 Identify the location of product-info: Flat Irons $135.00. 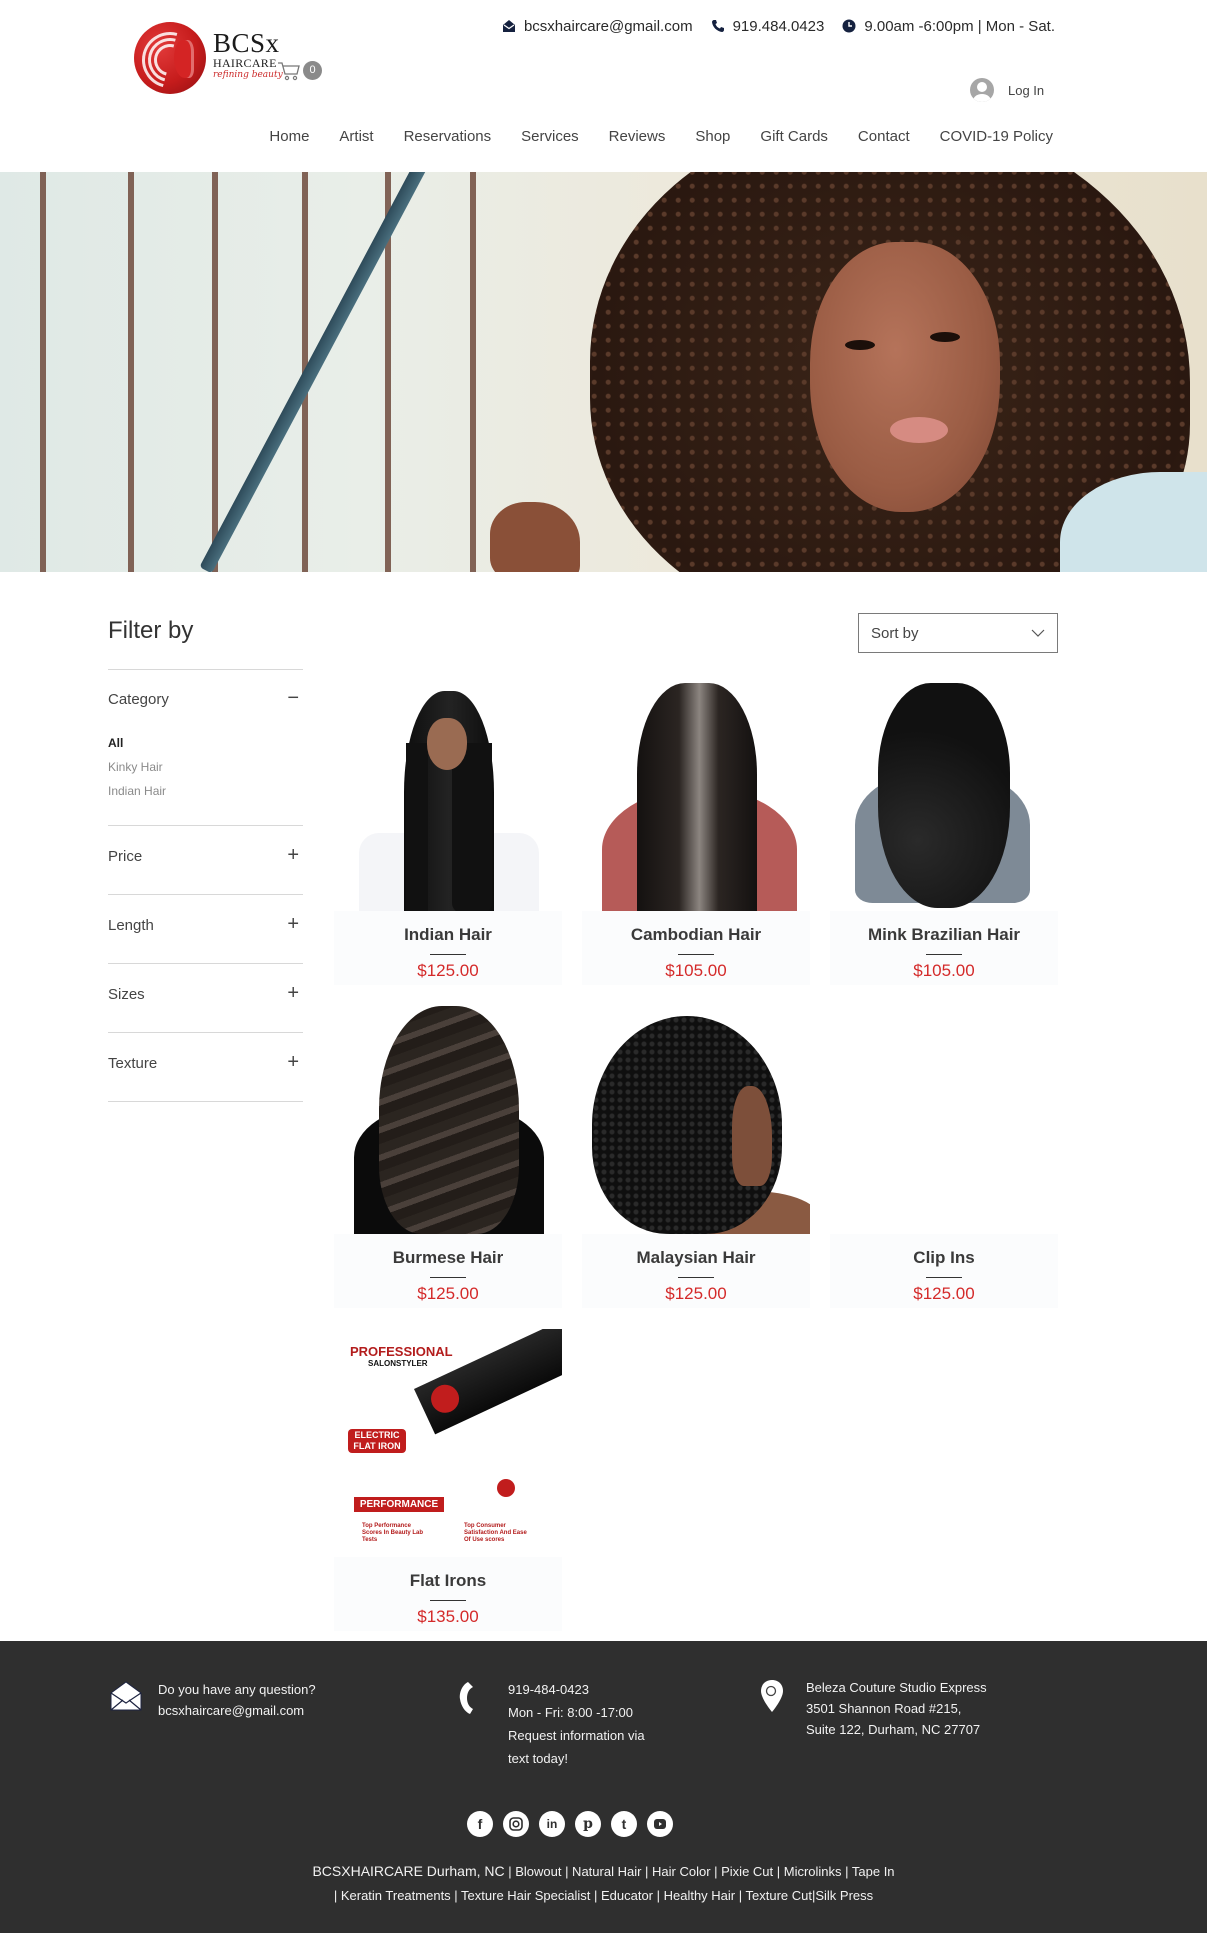
(448, 1594).